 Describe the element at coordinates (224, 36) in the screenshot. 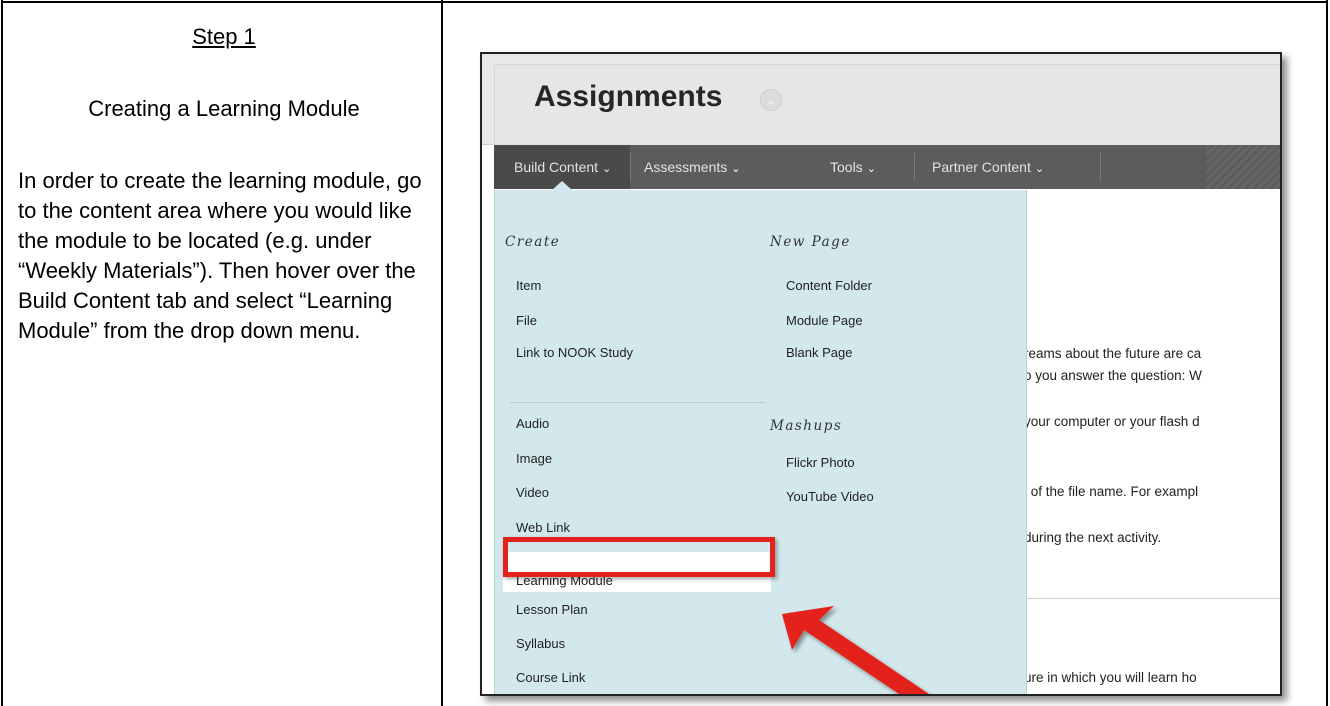

I see `step-title: Step 1` at that location.